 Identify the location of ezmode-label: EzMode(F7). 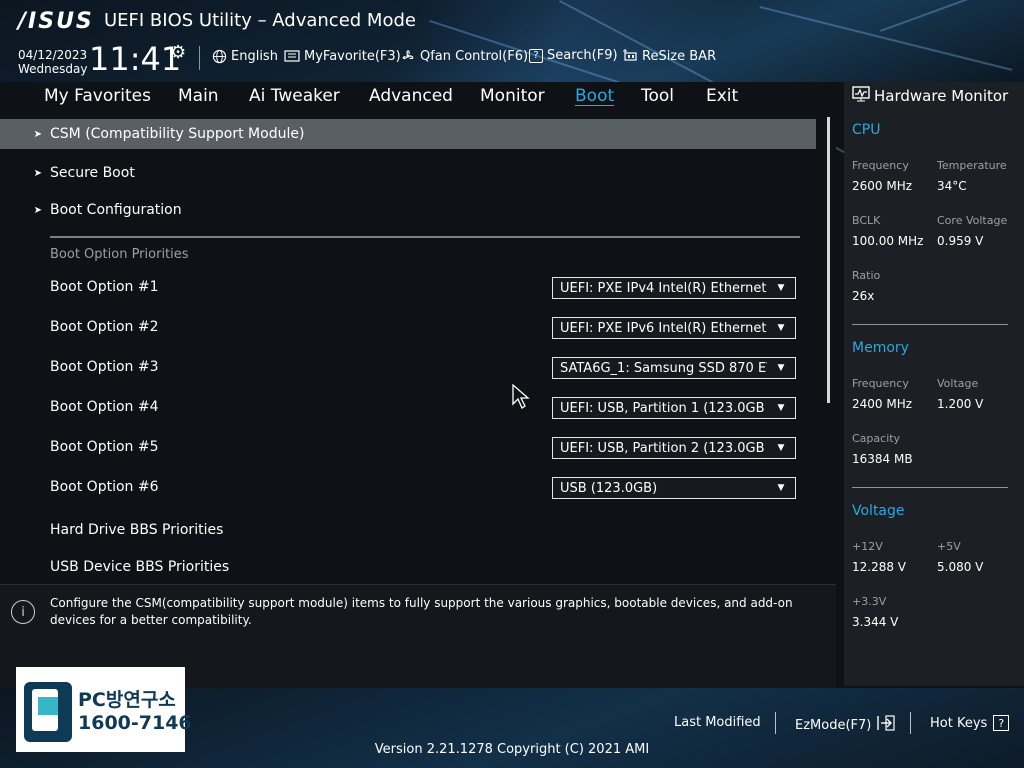
(833, 725).